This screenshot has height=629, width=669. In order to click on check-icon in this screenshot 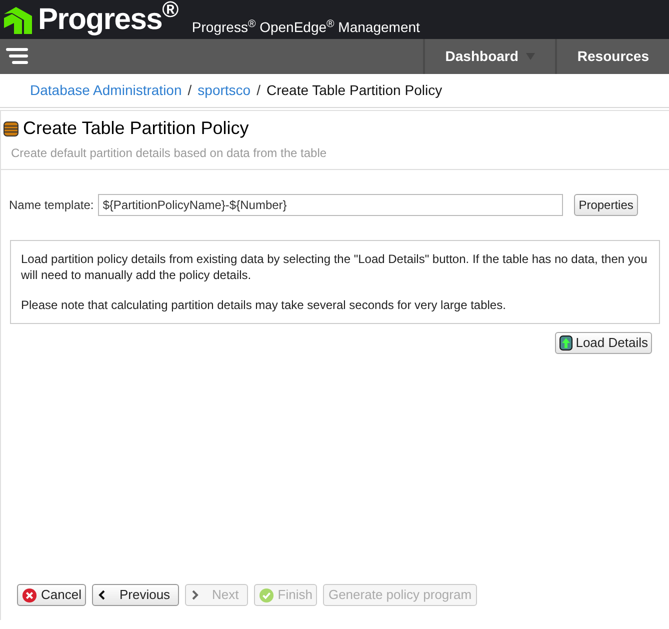, I will do `click(266, 595)`.